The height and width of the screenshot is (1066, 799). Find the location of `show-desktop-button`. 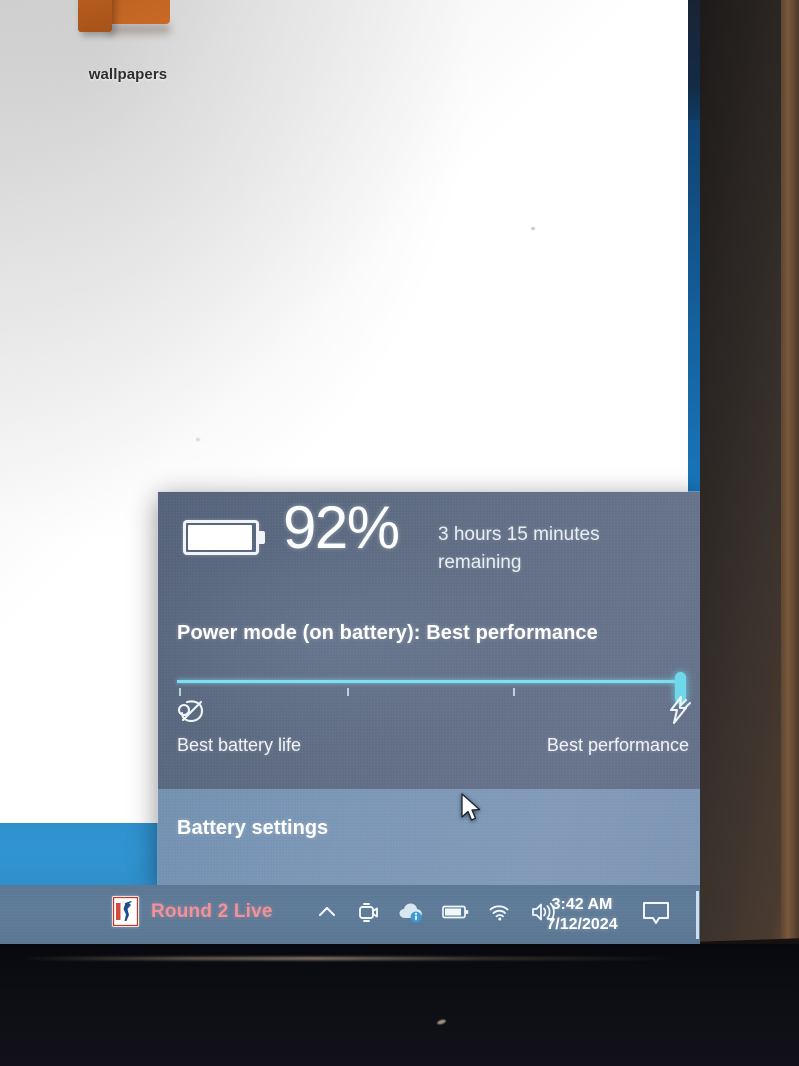

show-desktop-button is located at coordinates (697, 915).